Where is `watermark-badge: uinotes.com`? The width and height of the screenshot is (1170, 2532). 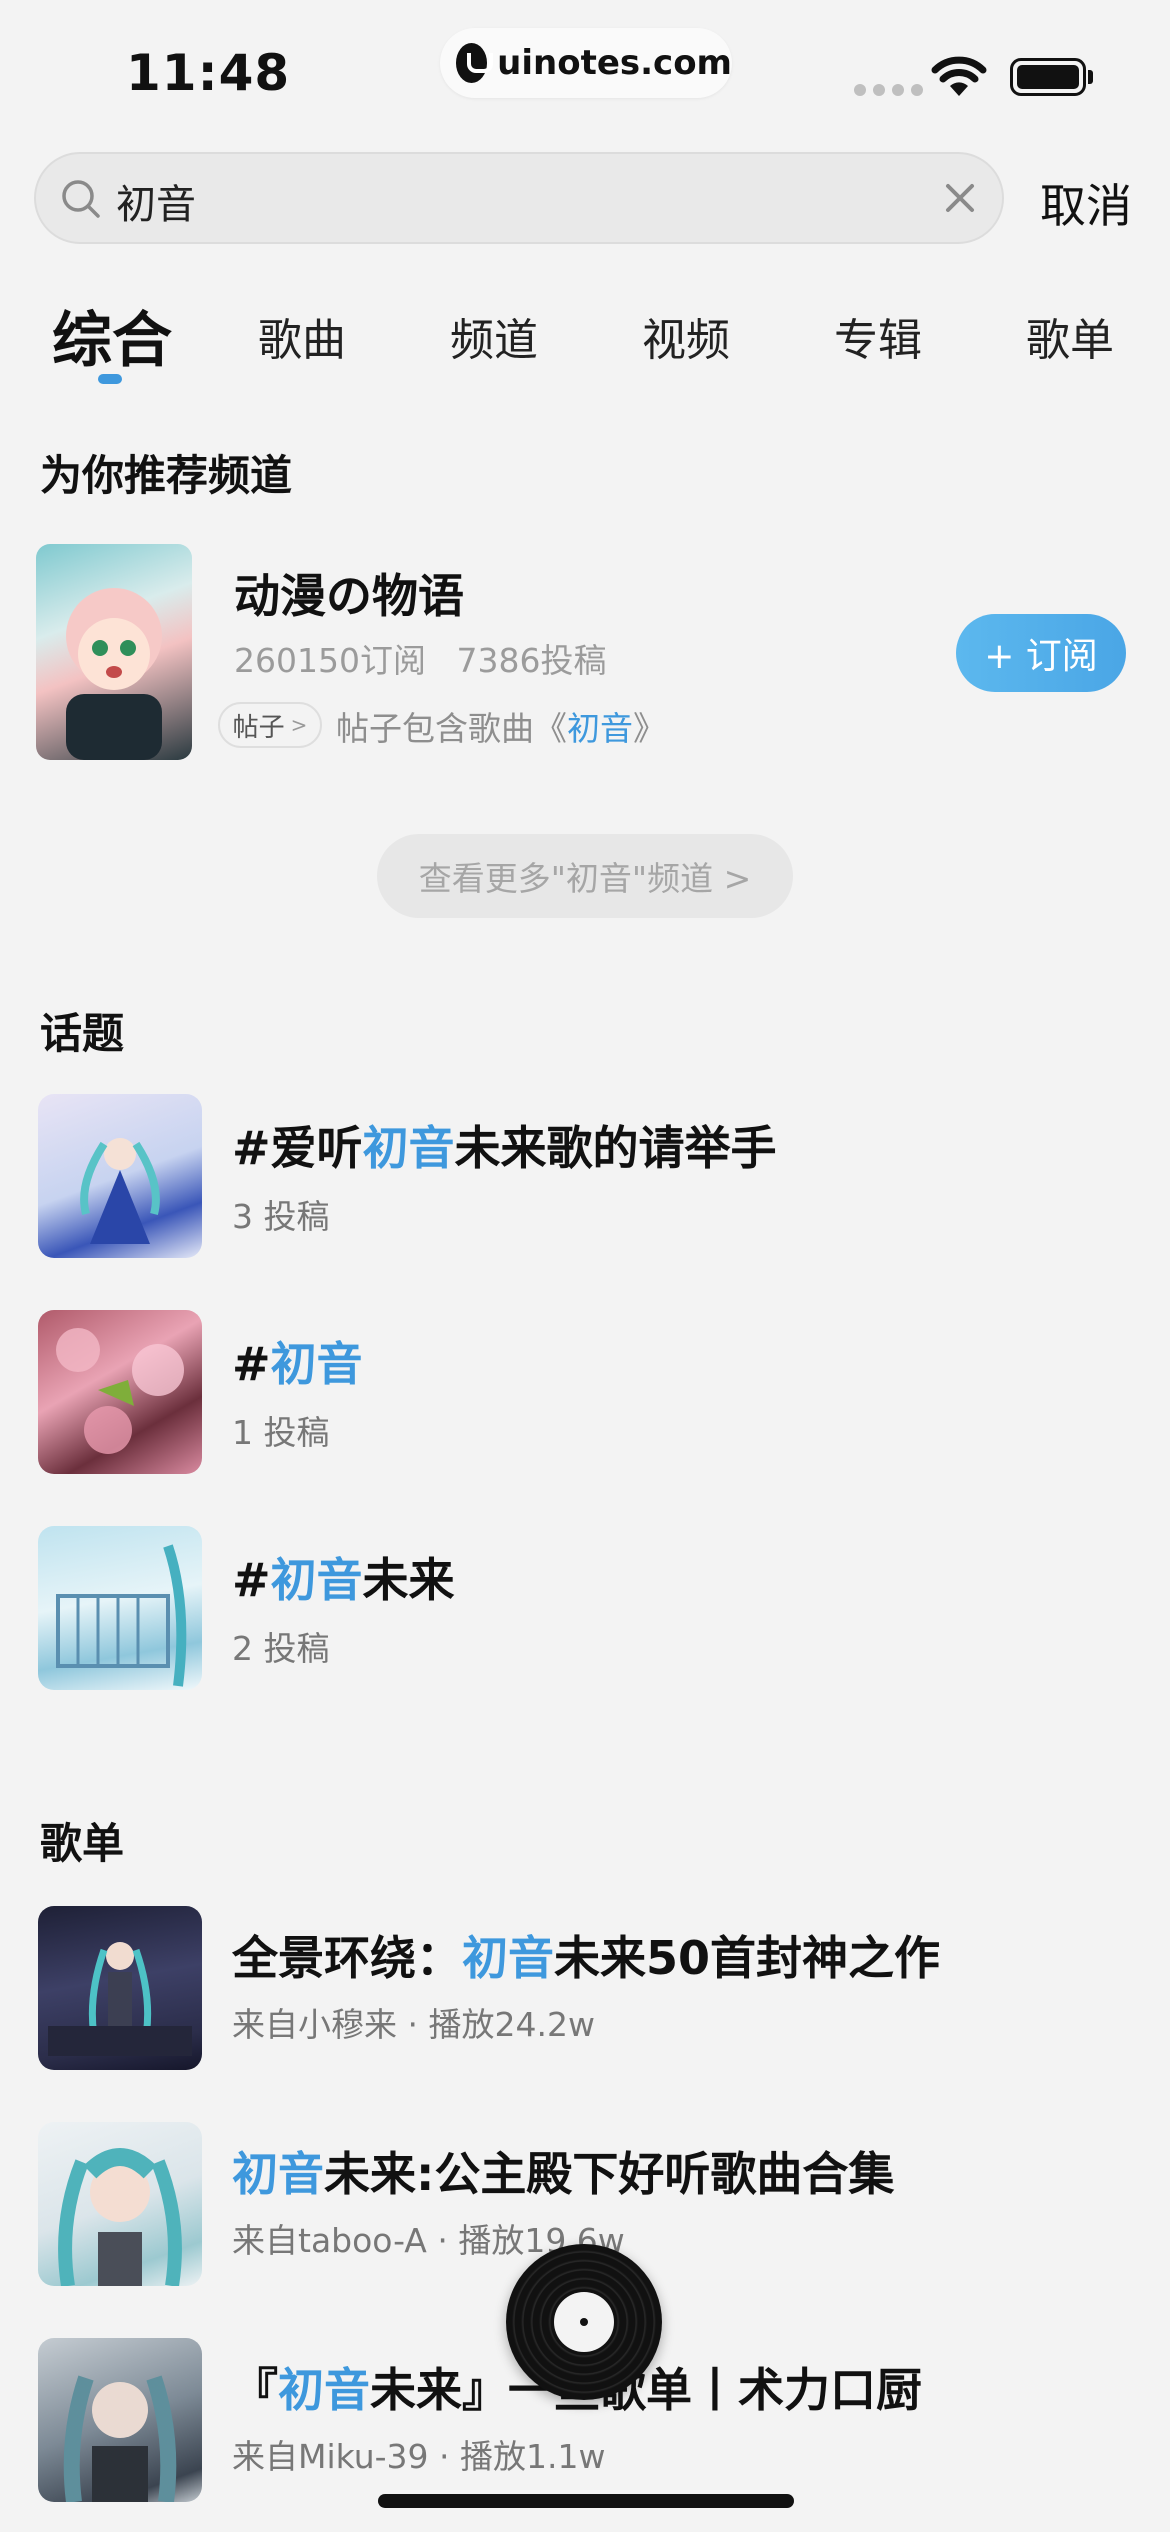
watermark-badge: uinotes.com is located at coordinates (586, 63).